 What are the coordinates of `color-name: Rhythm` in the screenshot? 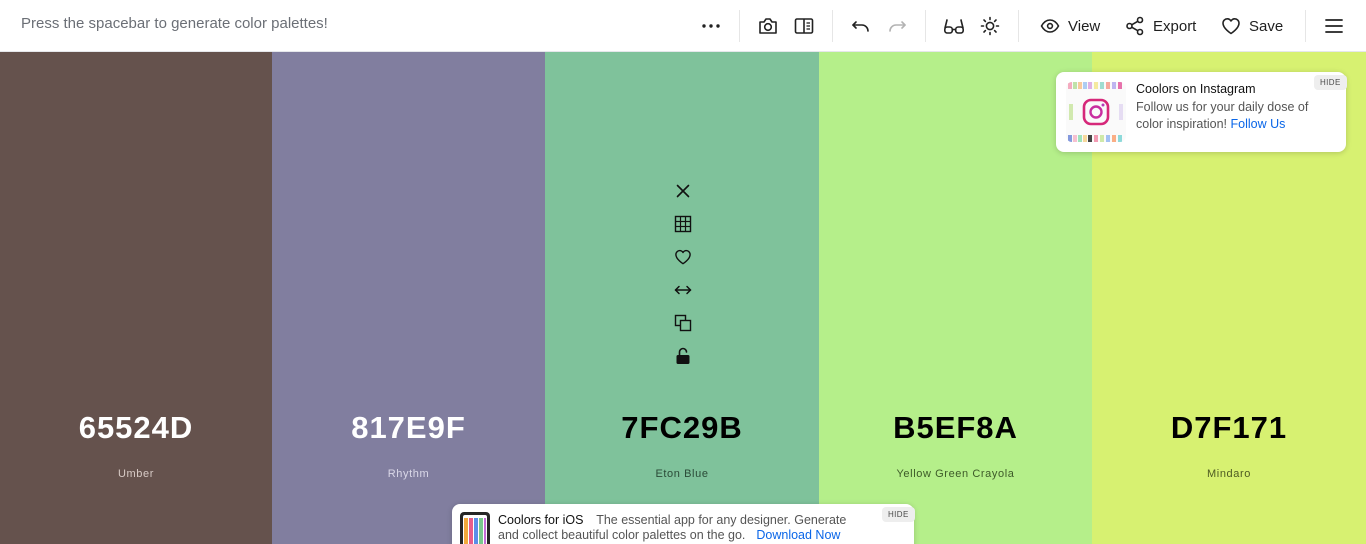 It's located at (408, 474).